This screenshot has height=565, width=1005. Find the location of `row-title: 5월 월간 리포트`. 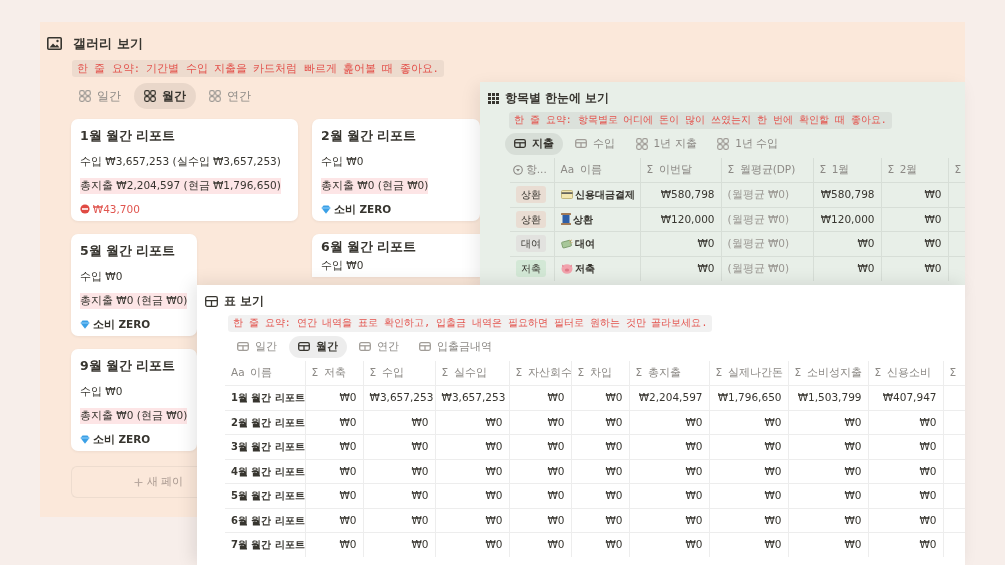

row-title: 5월 월간 리포트 is located at coordinates (268, 496).